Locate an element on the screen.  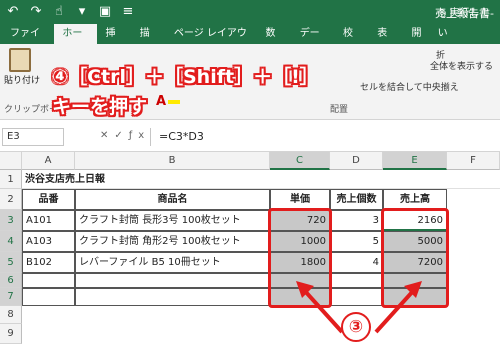
alignment-group-label: 配置 is located at coordinates (339, 110).